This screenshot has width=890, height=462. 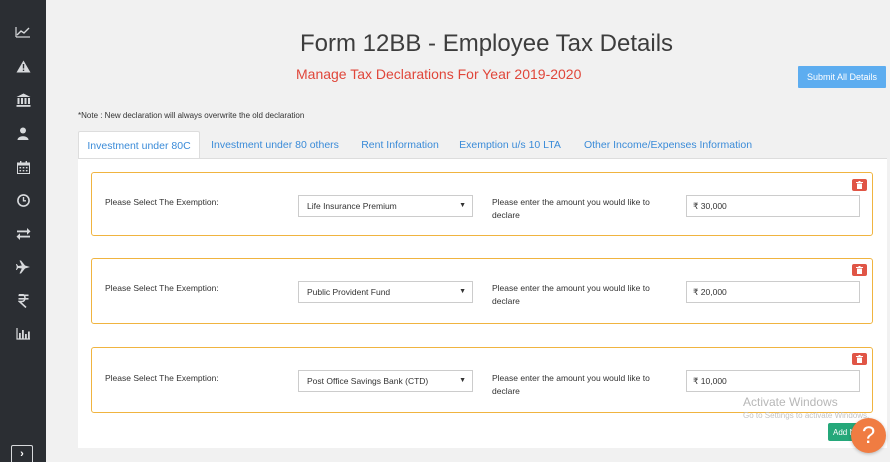 I want to click on exemption-select-value: Public Provident Fund, so click(x=349, y=292).